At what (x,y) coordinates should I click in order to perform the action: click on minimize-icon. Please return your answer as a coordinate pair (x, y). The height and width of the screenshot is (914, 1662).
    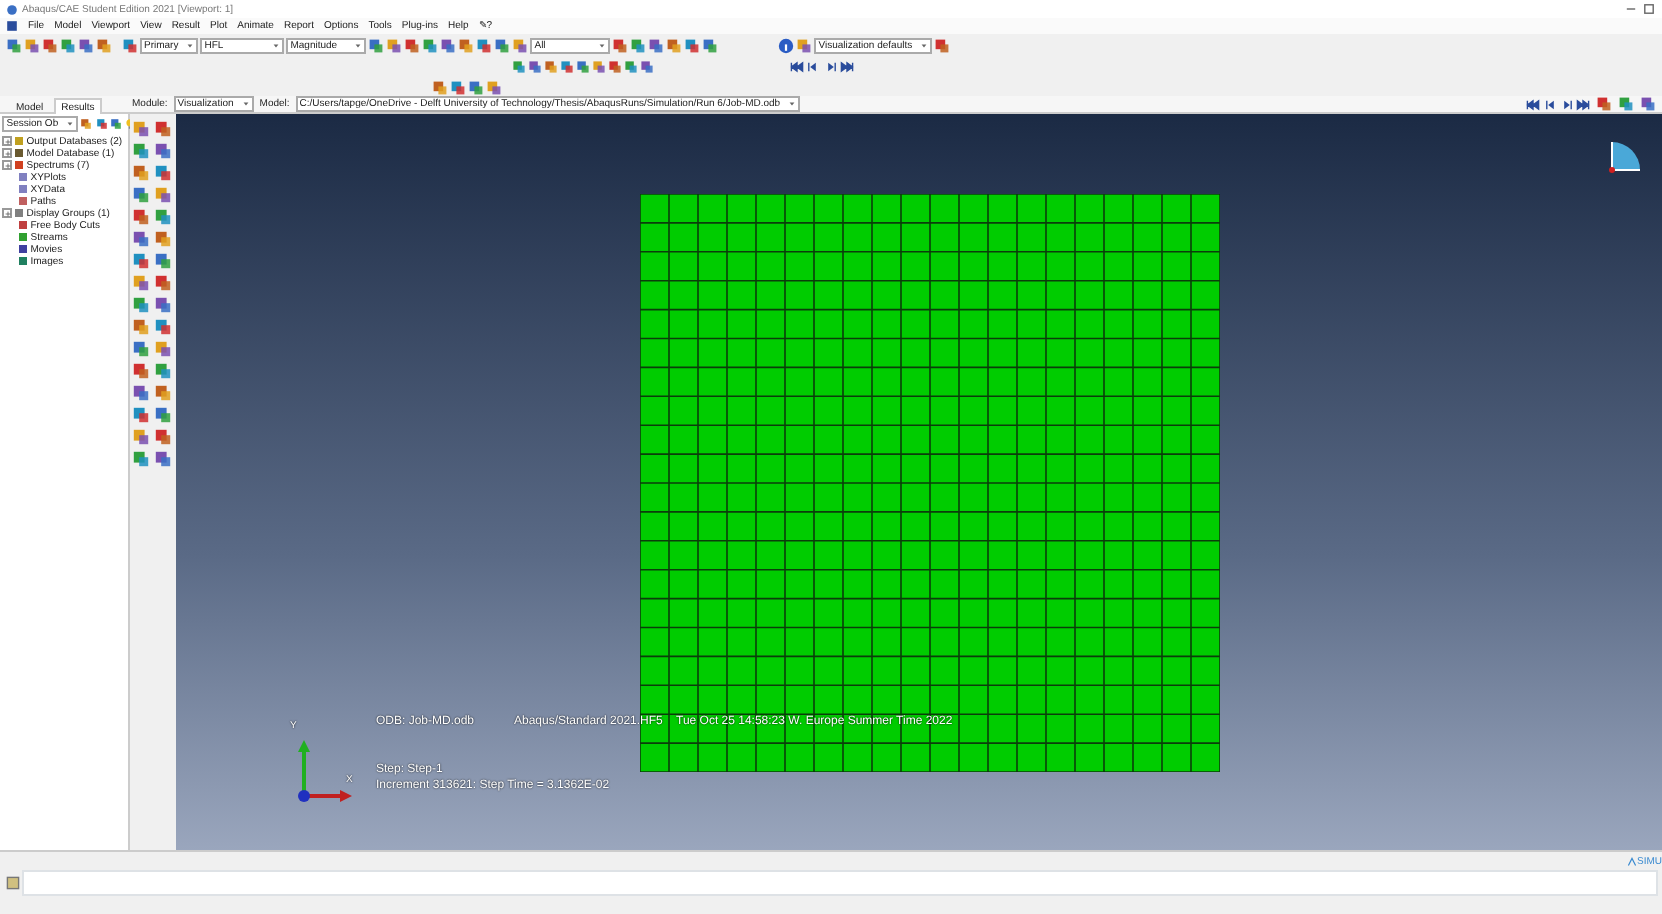
    Looking at the image, I should click on (1631, 9).